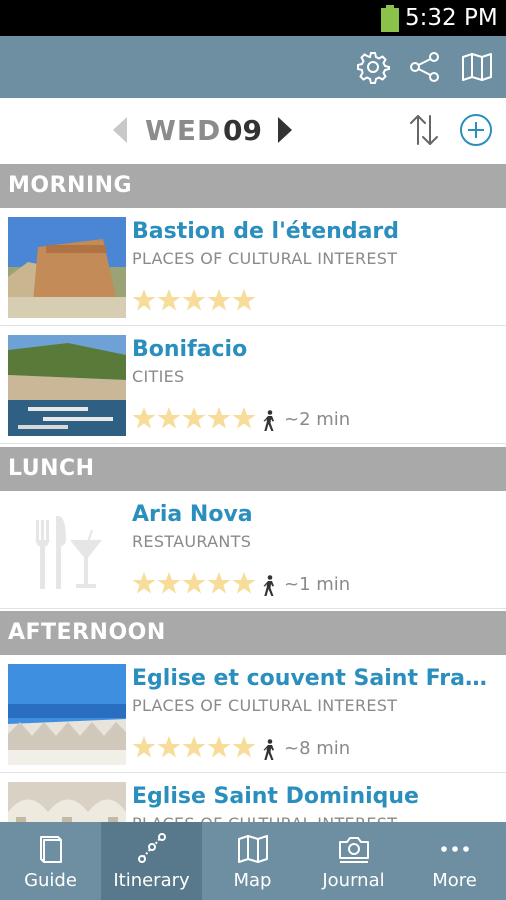 The width and height of the screenshot is (506, 900). What do you see at coordinates (151, 880) in the screenshot?
I see `nav-label: Itinerary` at bounding box center [151, 880].